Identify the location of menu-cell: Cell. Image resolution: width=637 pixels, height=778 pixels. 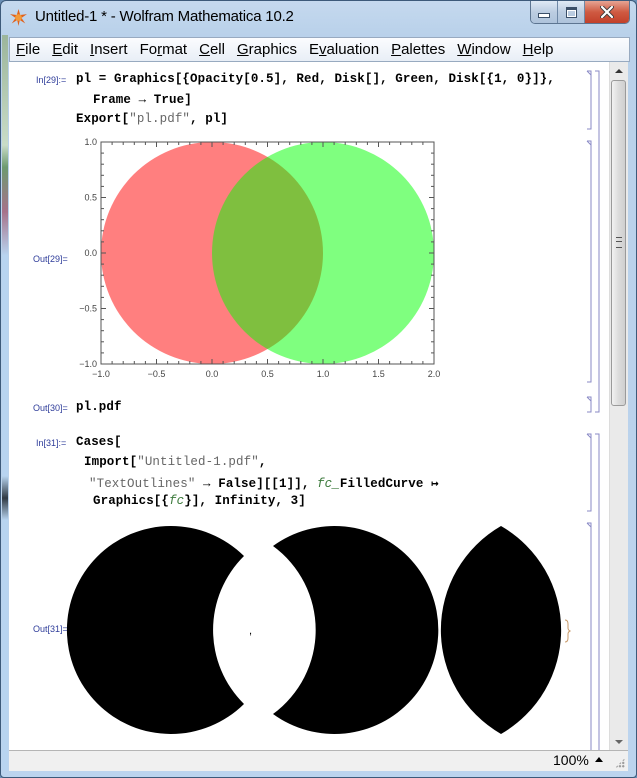
(212, 49).